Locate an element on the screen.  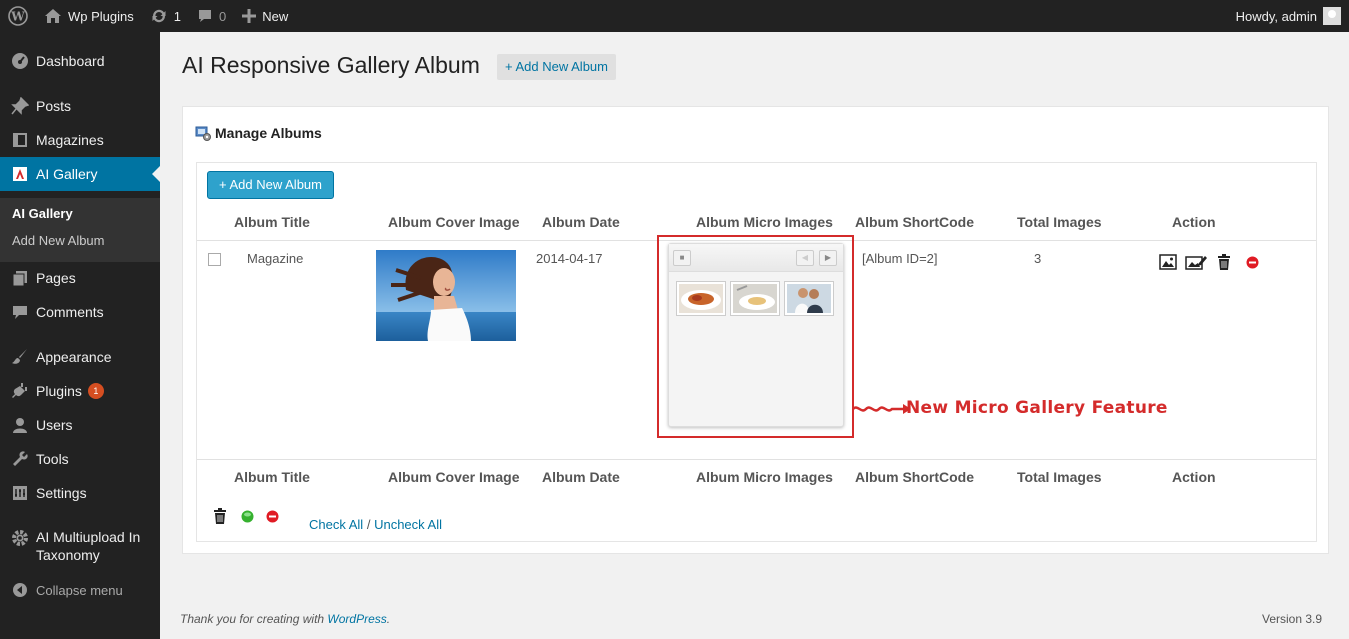
collapse-menu: Collapse menu is located at coordinates (80, 590).